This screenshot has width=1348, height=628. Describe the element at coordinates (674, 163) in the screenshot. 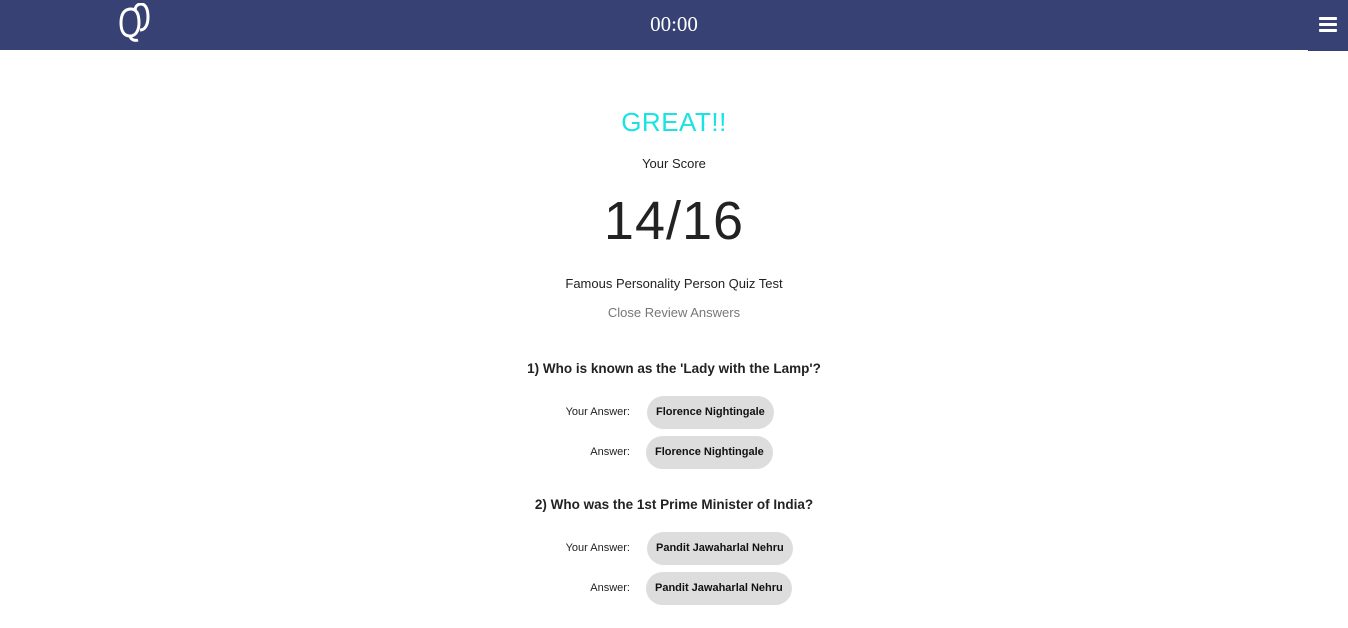

I see `score-label: Your Score` at that location.